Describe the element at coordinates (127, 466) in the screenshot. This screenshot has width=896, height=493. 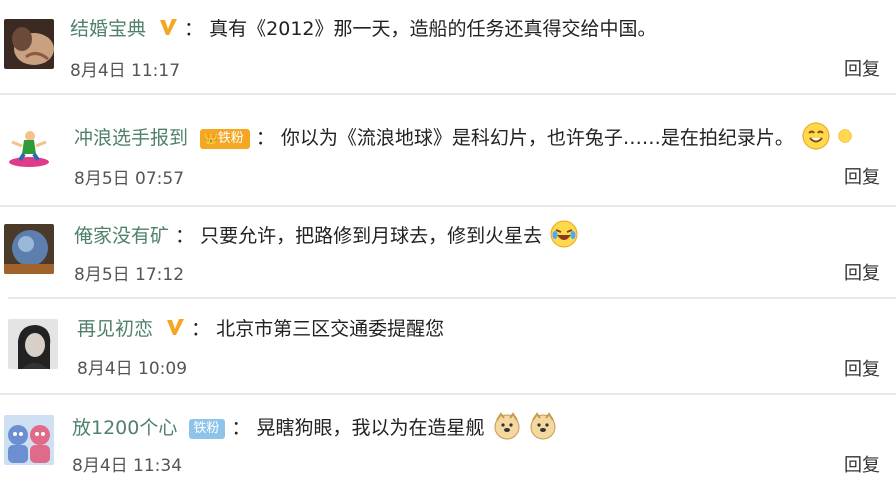
I see `comment-date: 8月4日 11:34` at that location.